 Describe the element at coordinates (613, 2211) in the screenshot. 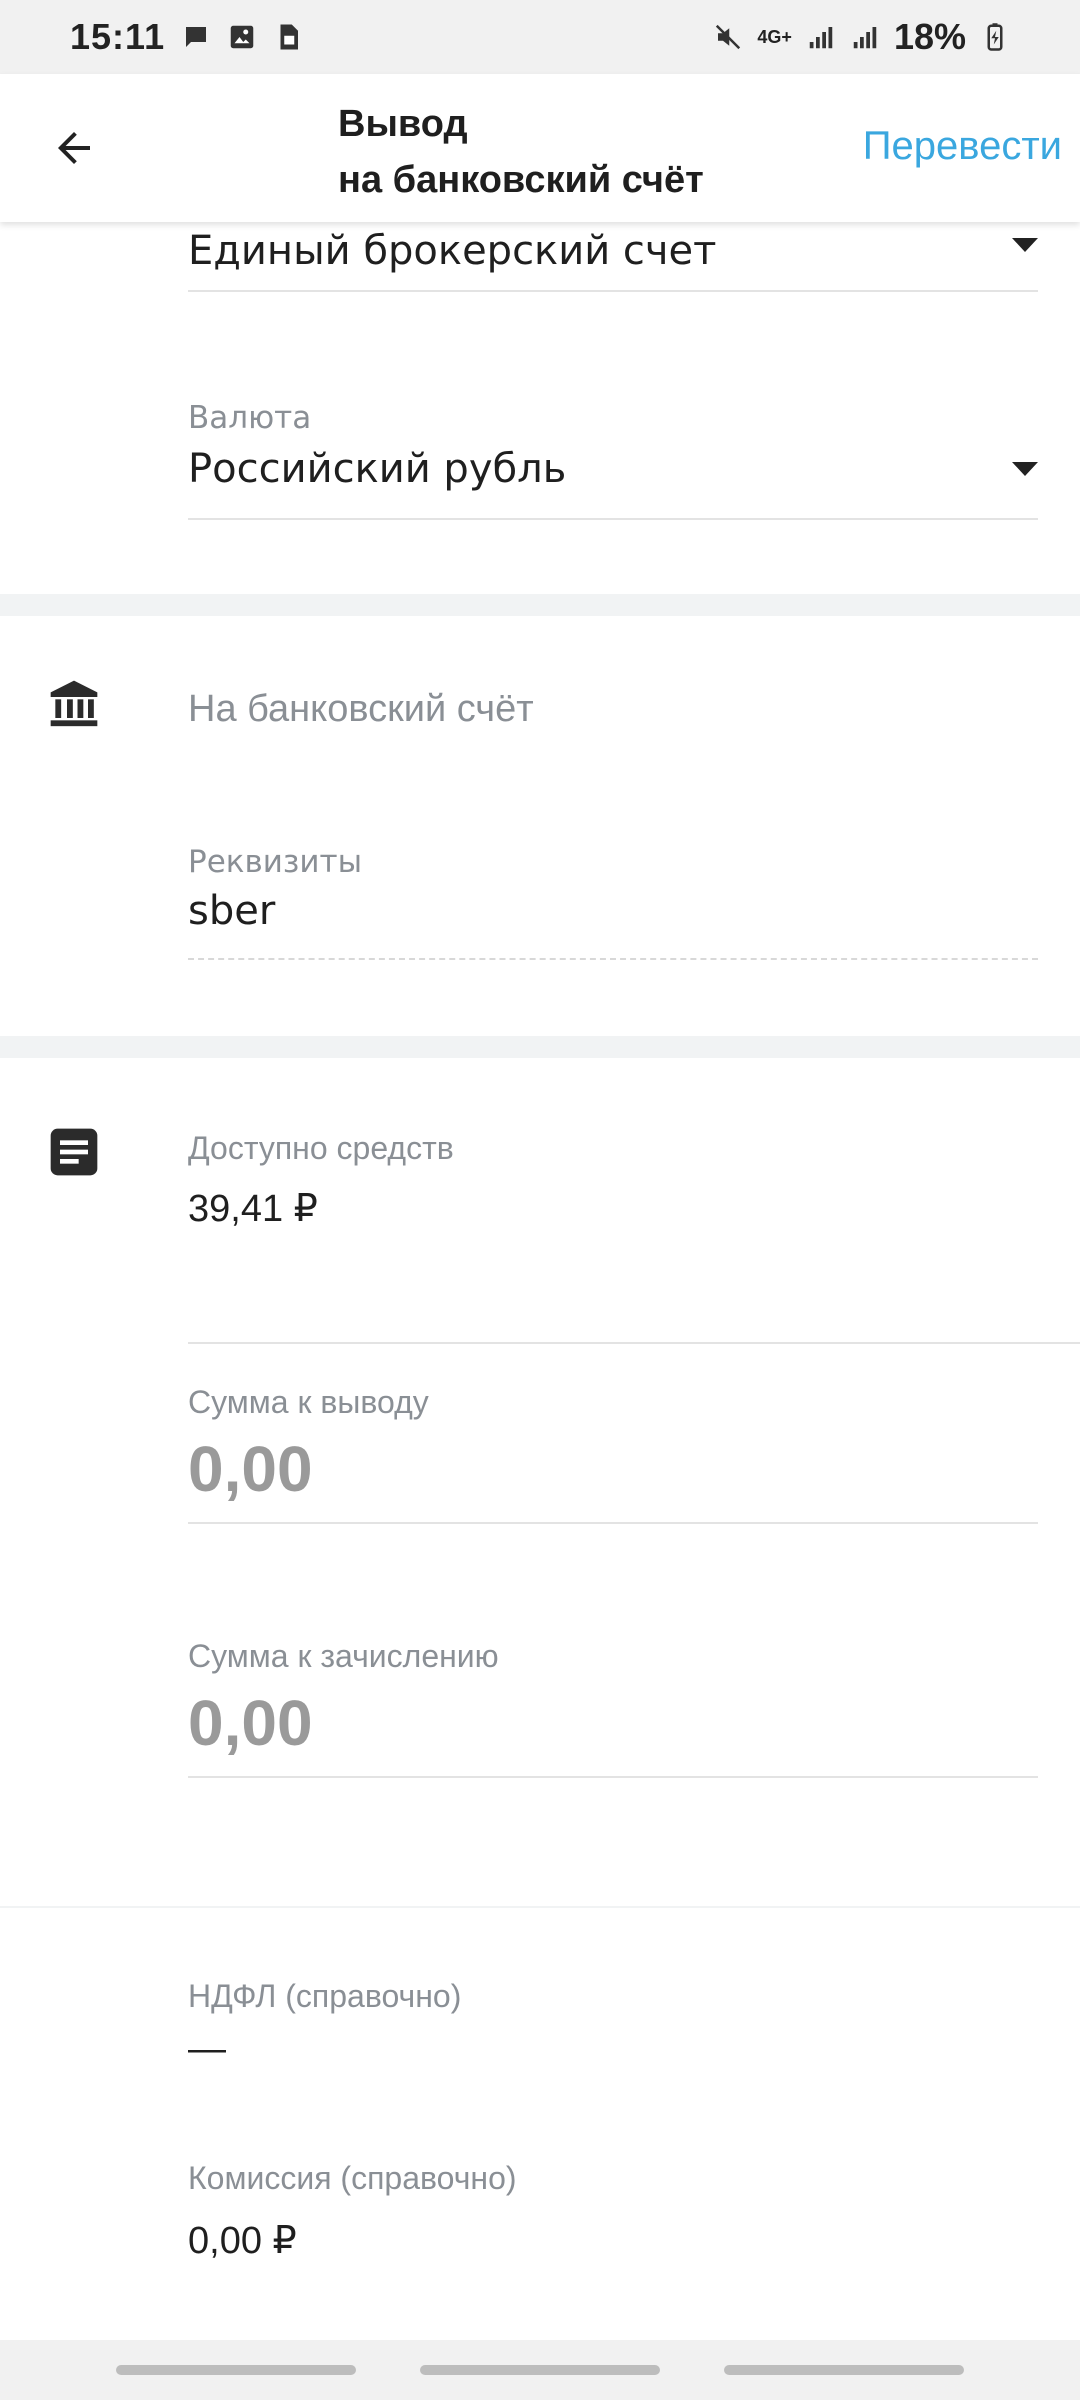

I see `commission-info: Комиссия (справочно) 0,00 ₽` at that location.